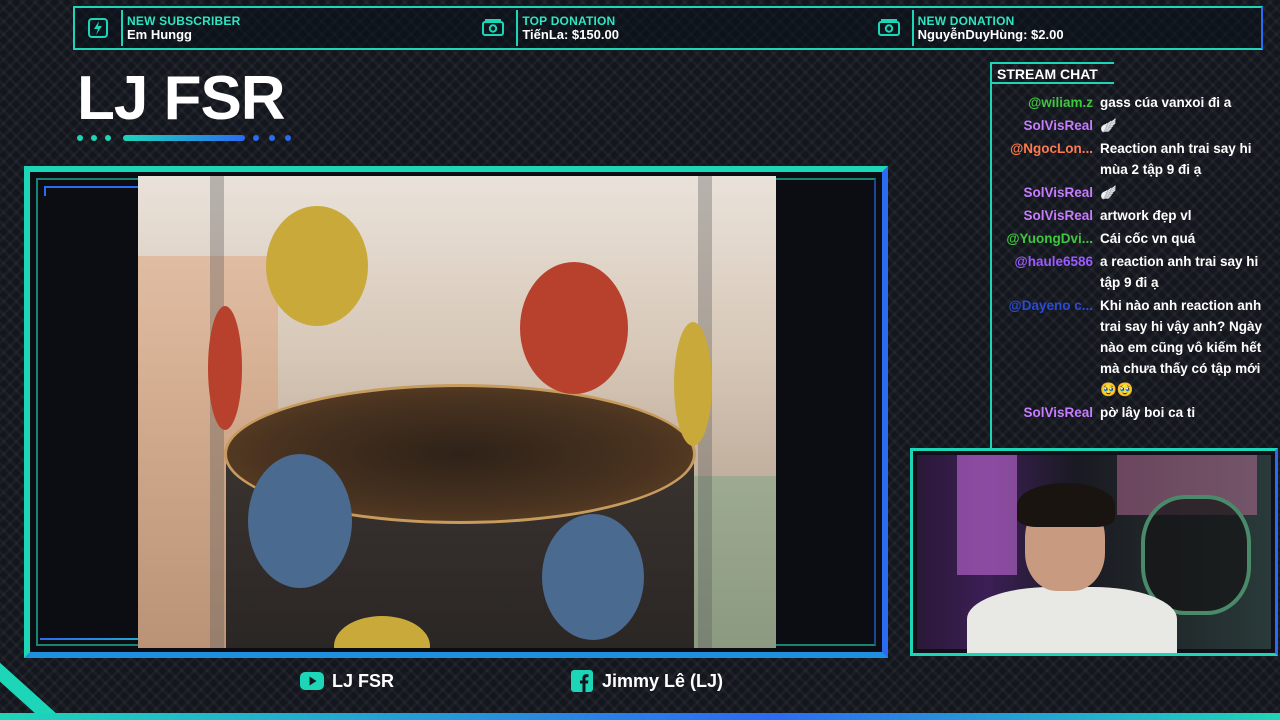 The height and width of the screenshot is (720, 1280). Describe the element at coordinates (570, 34) in the screenshot. I see `alert-value: TiếnLa: $150.00` at that location.